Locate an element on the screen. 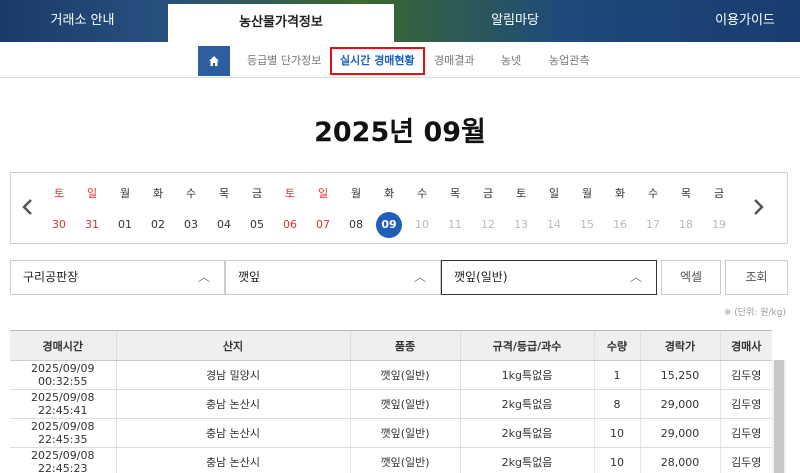 The height and width of the screenshot is (473, 800). calendar-date-selected: 09 is located at coordinates (389, 225).